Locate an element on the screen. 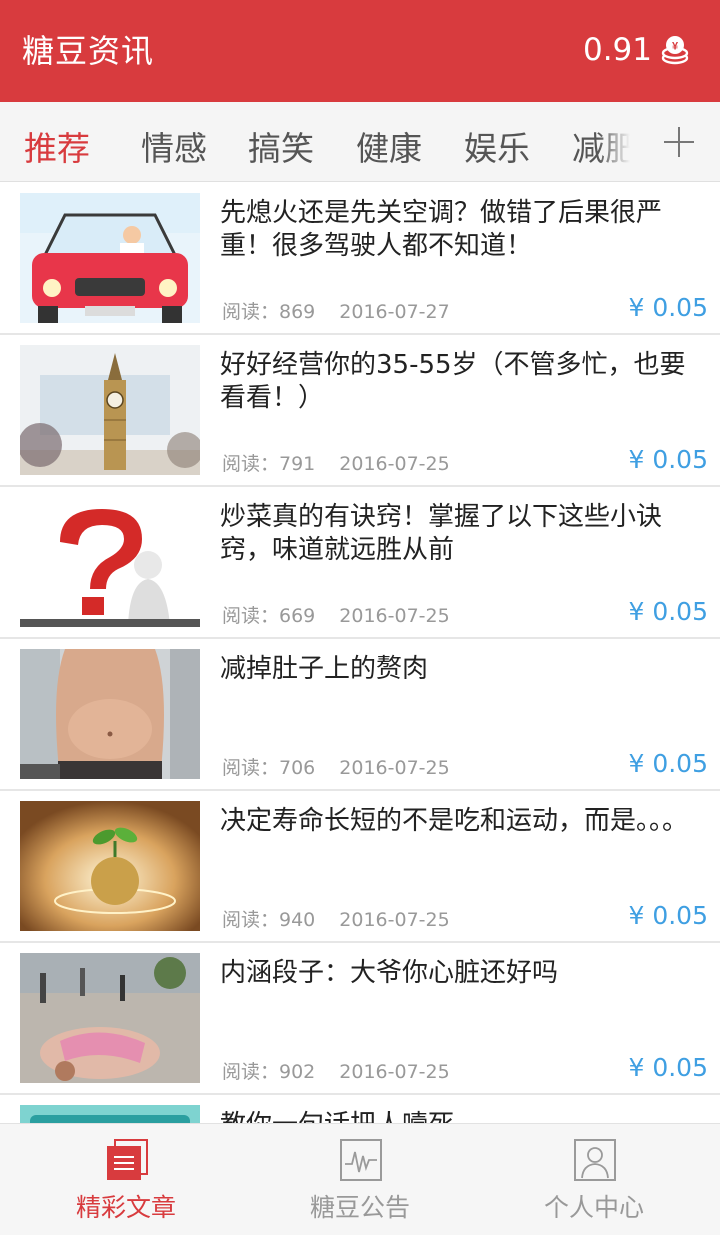 This screenshot has width=720, height=1235. plus-icon is located at coordinates (679, 141).